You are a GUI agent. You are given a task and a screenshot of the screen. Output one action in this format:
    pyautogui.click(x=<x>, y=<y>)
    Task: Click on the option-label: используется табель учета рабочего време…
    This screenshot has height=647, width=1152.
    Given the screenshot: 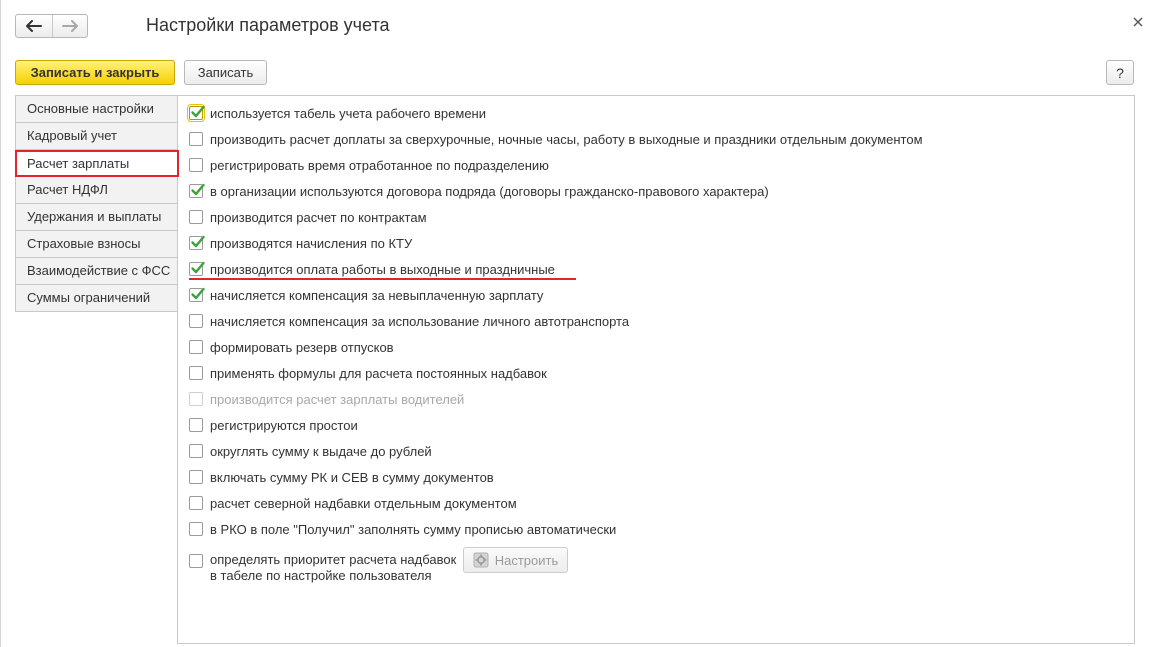 What is the action you would take?
    pyautogui.click(x=348, y=113)
    